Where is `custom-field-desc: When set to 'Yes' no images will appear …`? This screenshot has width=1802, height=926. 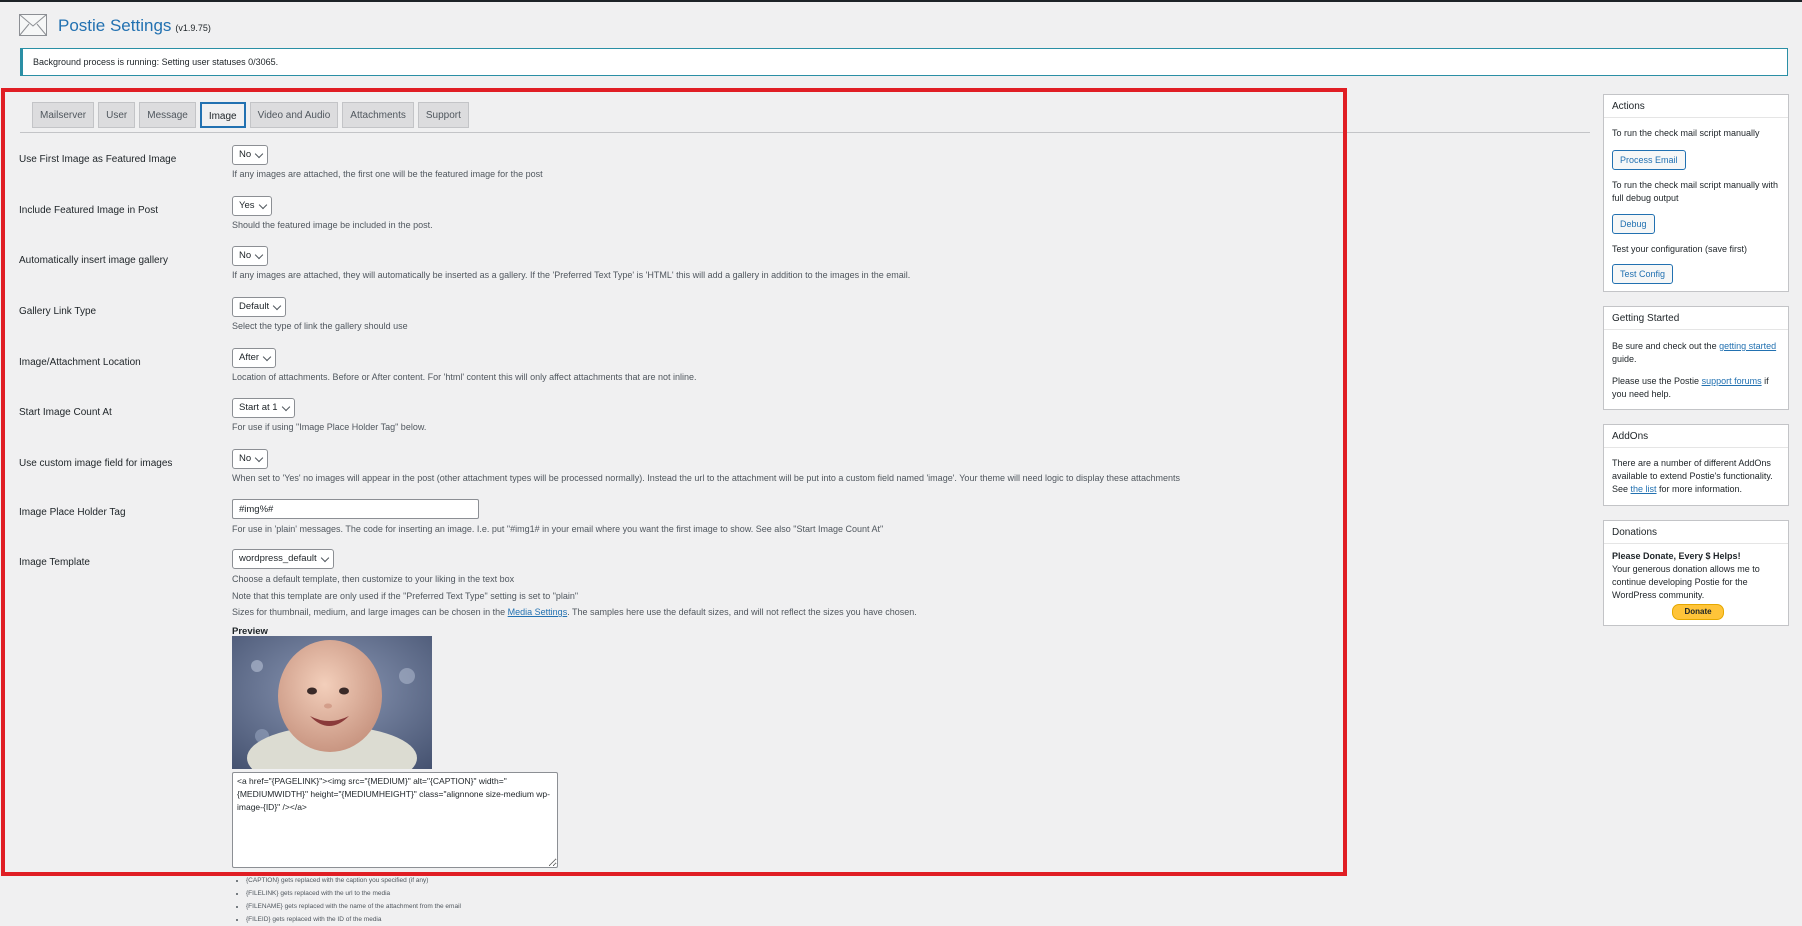
custom-field-desc: When set to 'Yes' no images will appear … is located at coordinates (706, 478).